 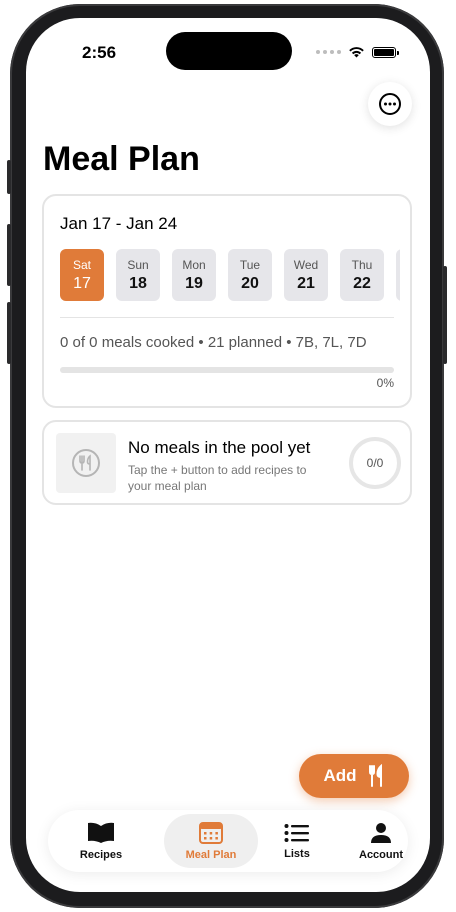 I want to click on person-icon, so click(x=381, y=832).